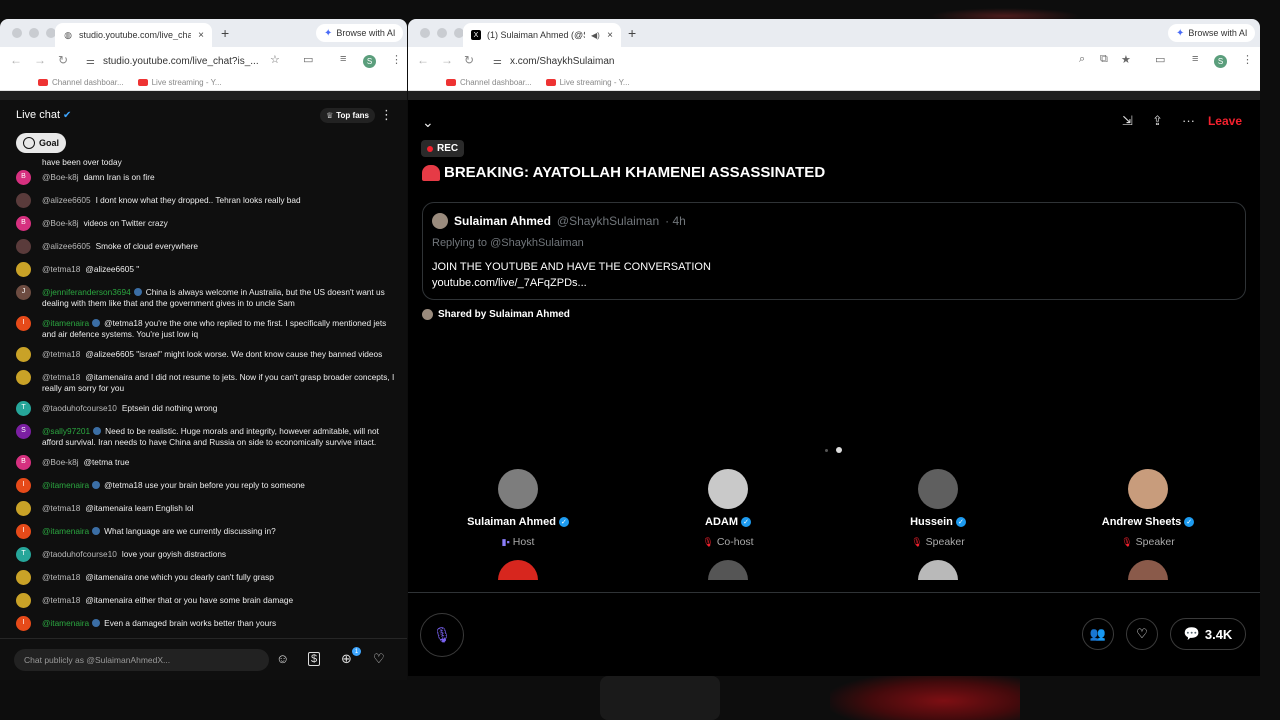  What do you see at coordinates (379, 659) in the screenshot?
I see `heart-icon: ♡` at bounding box center [379, 659].